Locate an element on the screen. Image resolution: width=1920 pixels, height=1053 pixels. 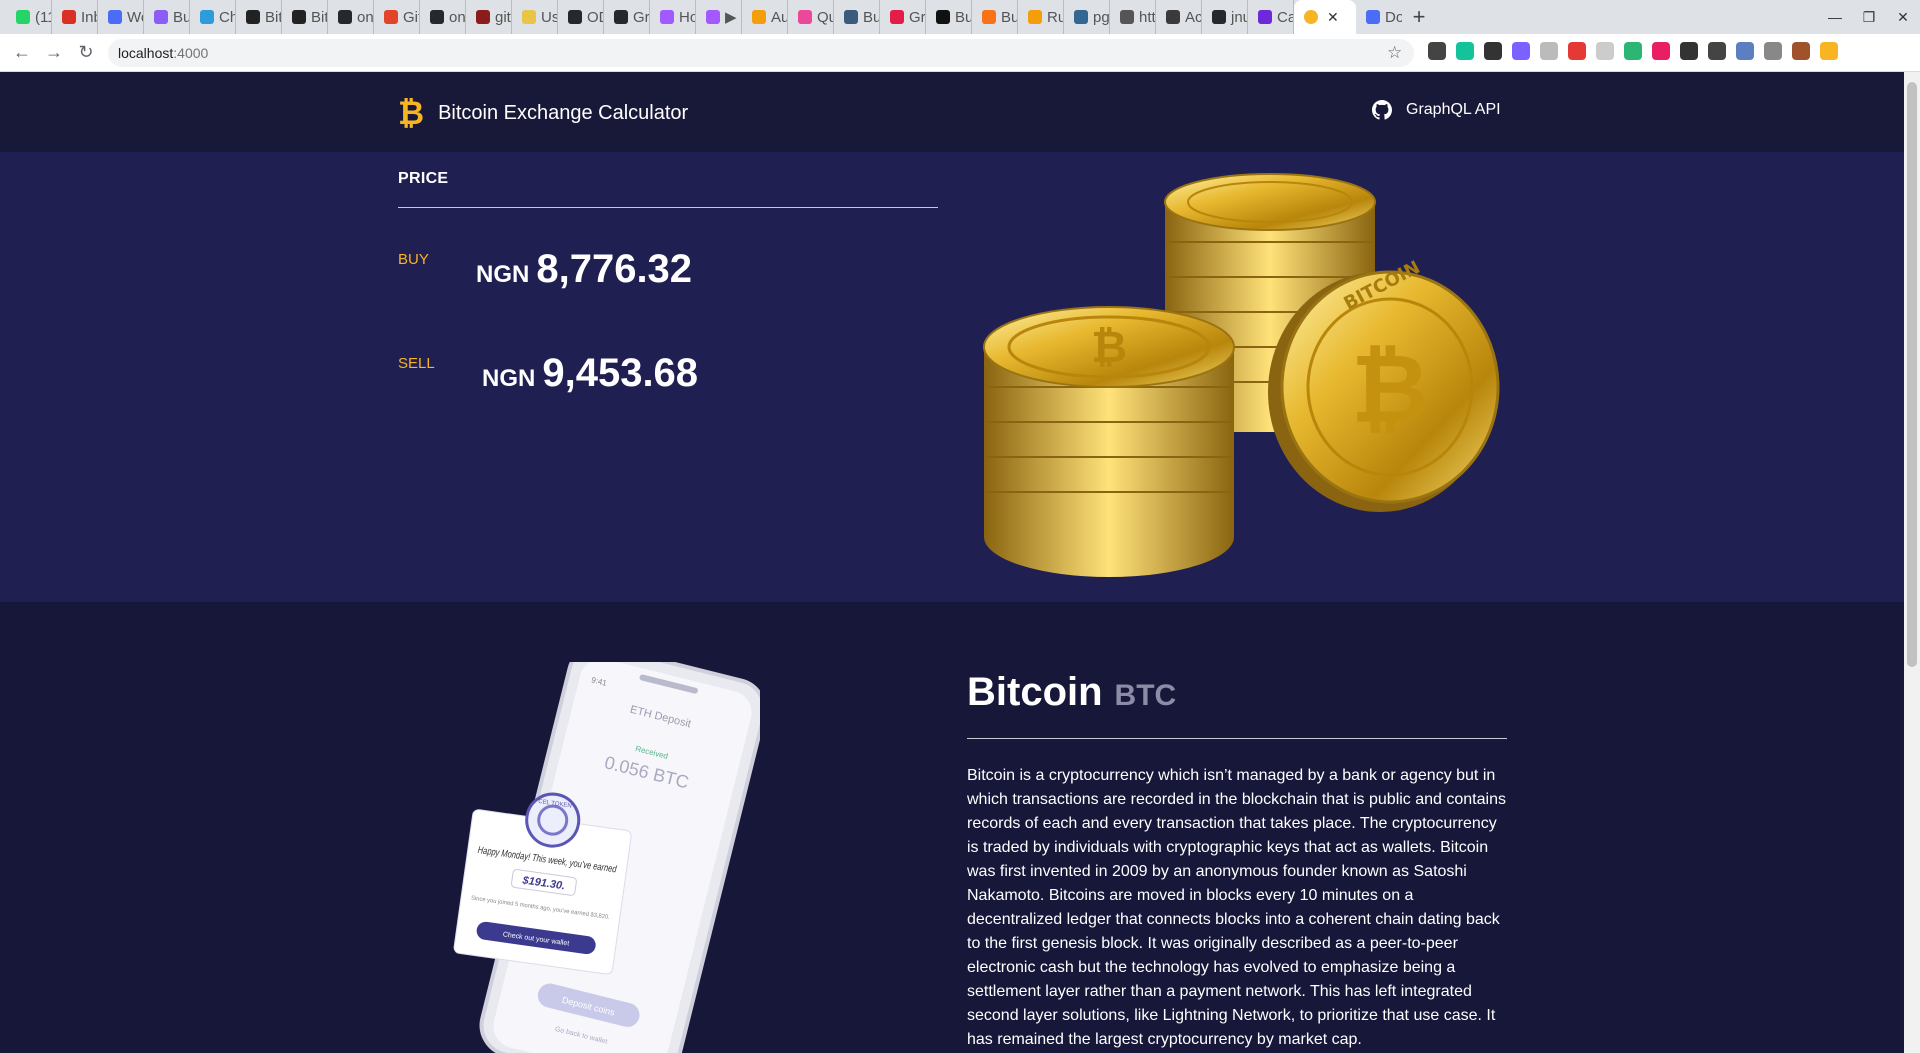
browser-tab: Ac is located at coordinates (1179, 17).